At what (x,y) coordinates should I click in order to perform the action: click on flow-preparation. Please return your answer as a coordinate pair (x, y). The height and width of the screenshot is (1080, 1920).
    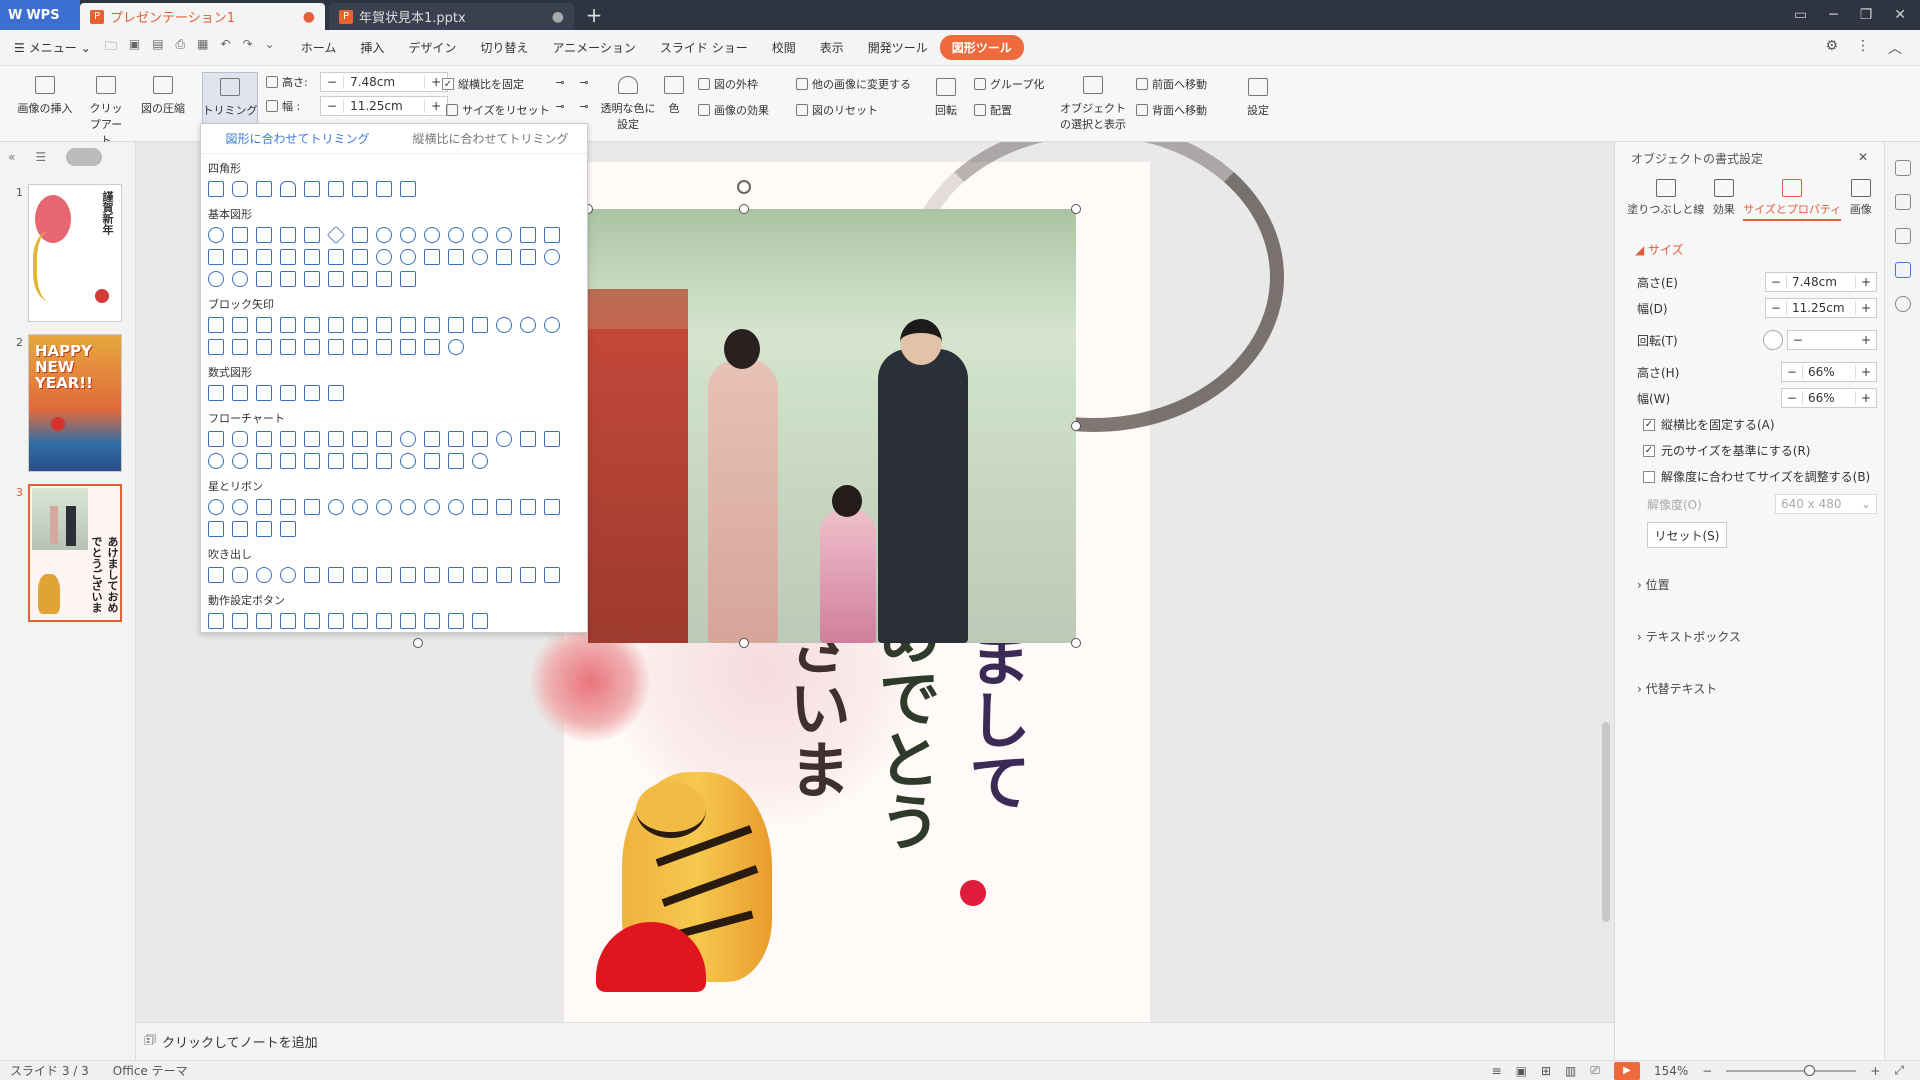
    Looking at the image, I should click on (432, 439).